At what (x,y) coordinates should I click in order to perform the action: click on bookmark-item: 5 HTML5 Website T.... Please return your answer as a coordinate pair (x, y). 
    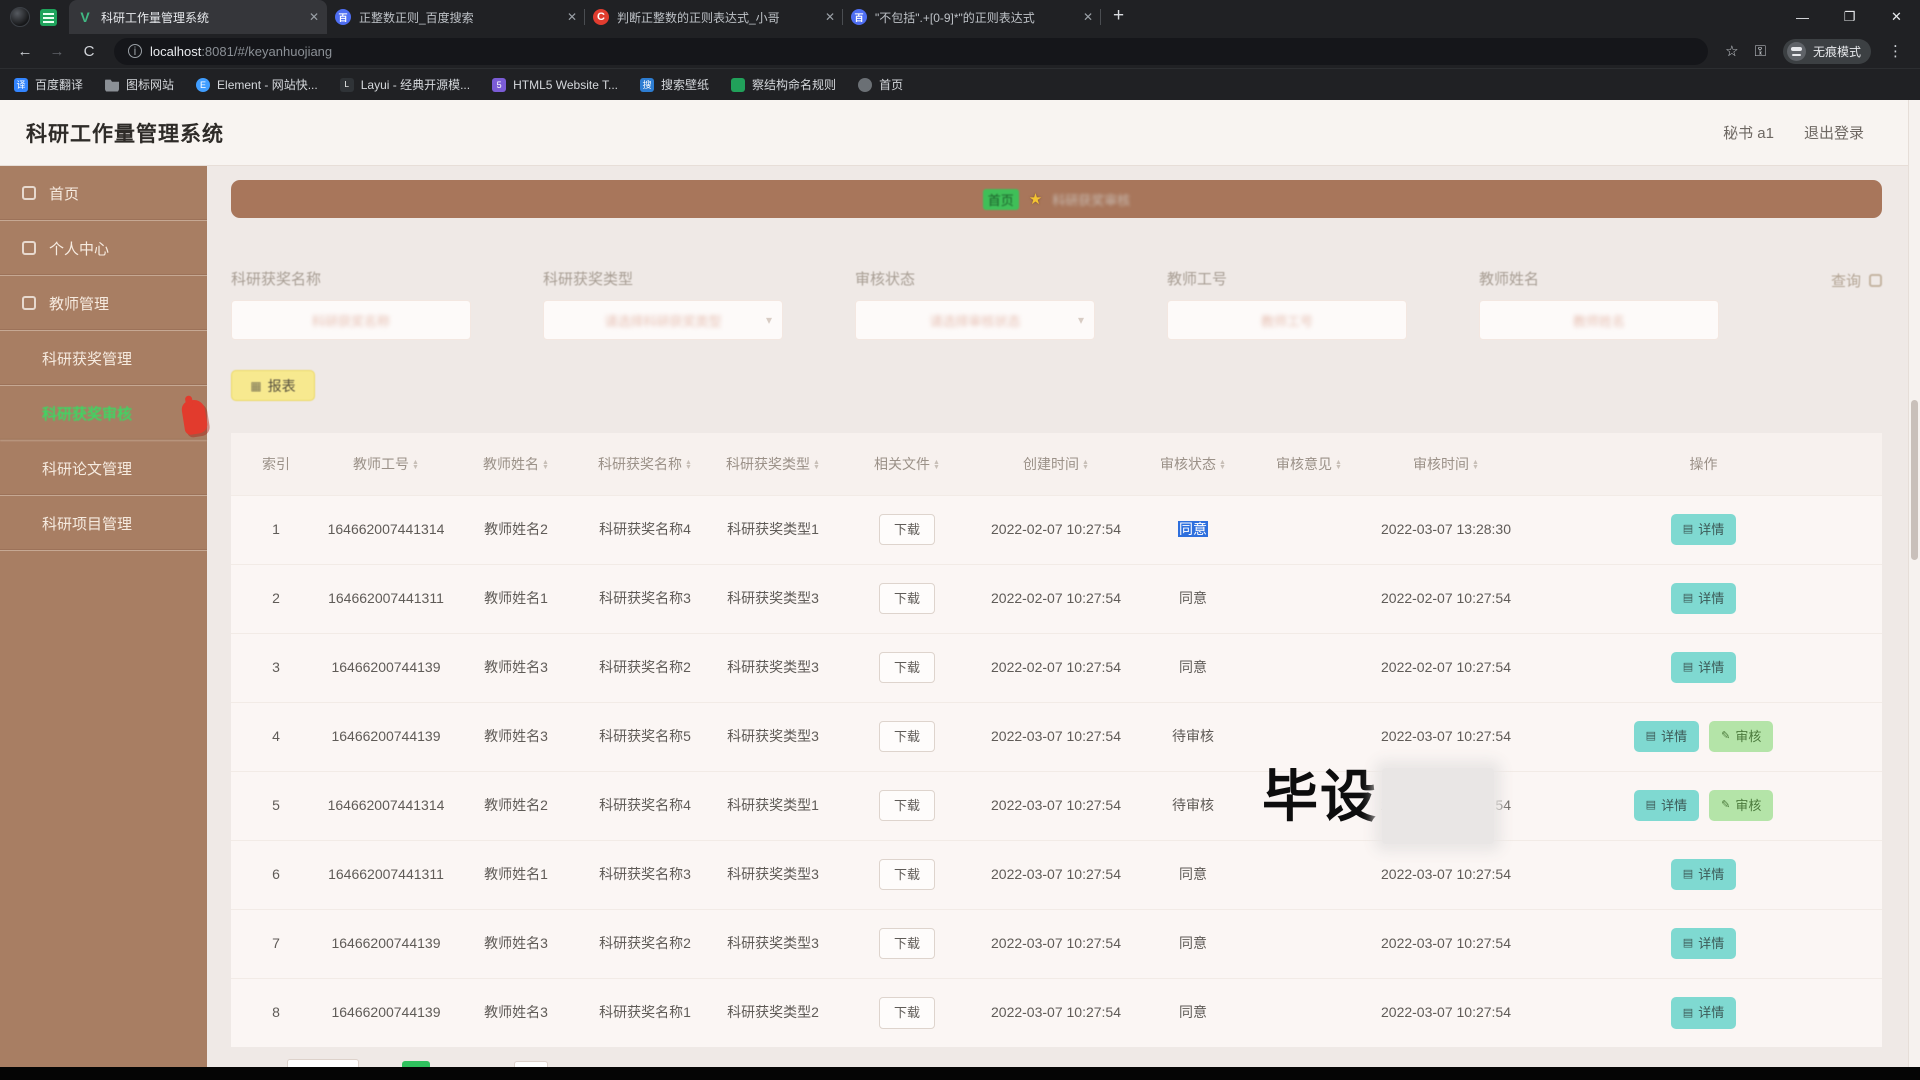
    Looking at the image, I should click on (555, 84).